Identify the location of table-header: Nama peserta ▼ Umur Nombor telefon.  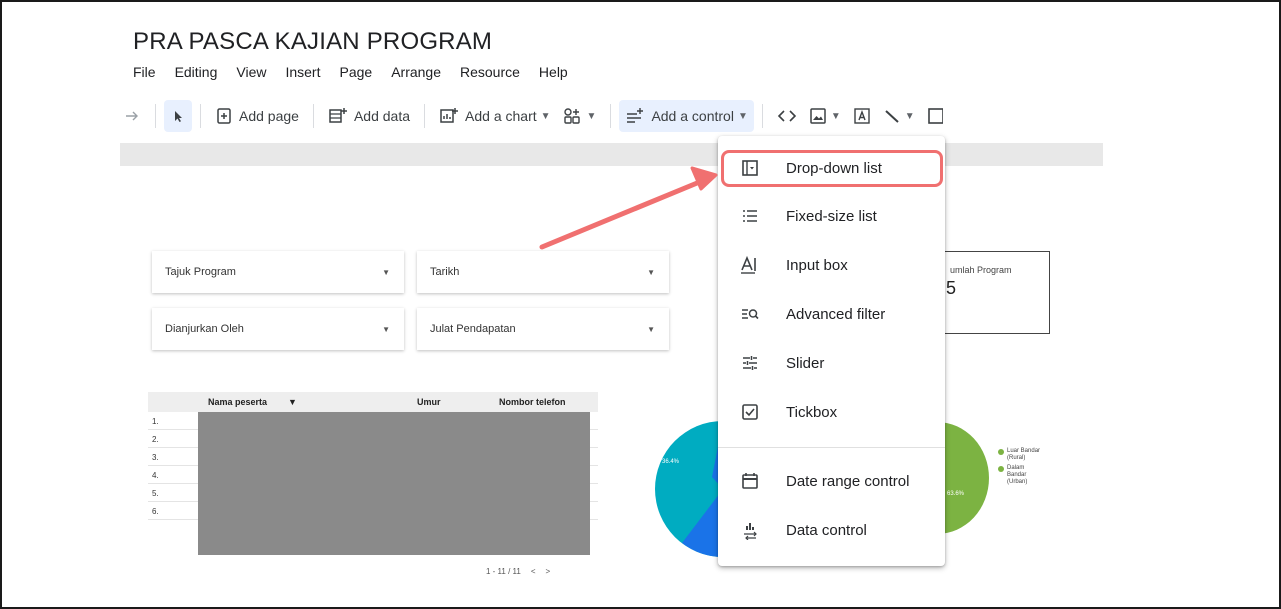
(373, 402).